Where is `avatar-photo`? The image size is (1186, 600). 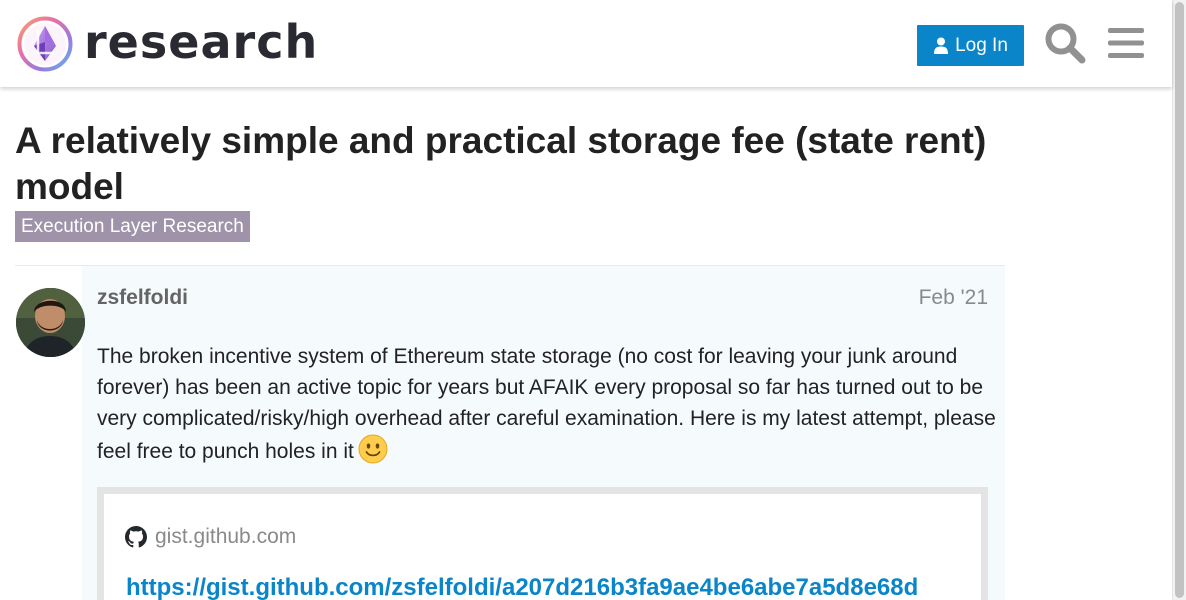
avatar-photo is located at coordinates (50, 322).